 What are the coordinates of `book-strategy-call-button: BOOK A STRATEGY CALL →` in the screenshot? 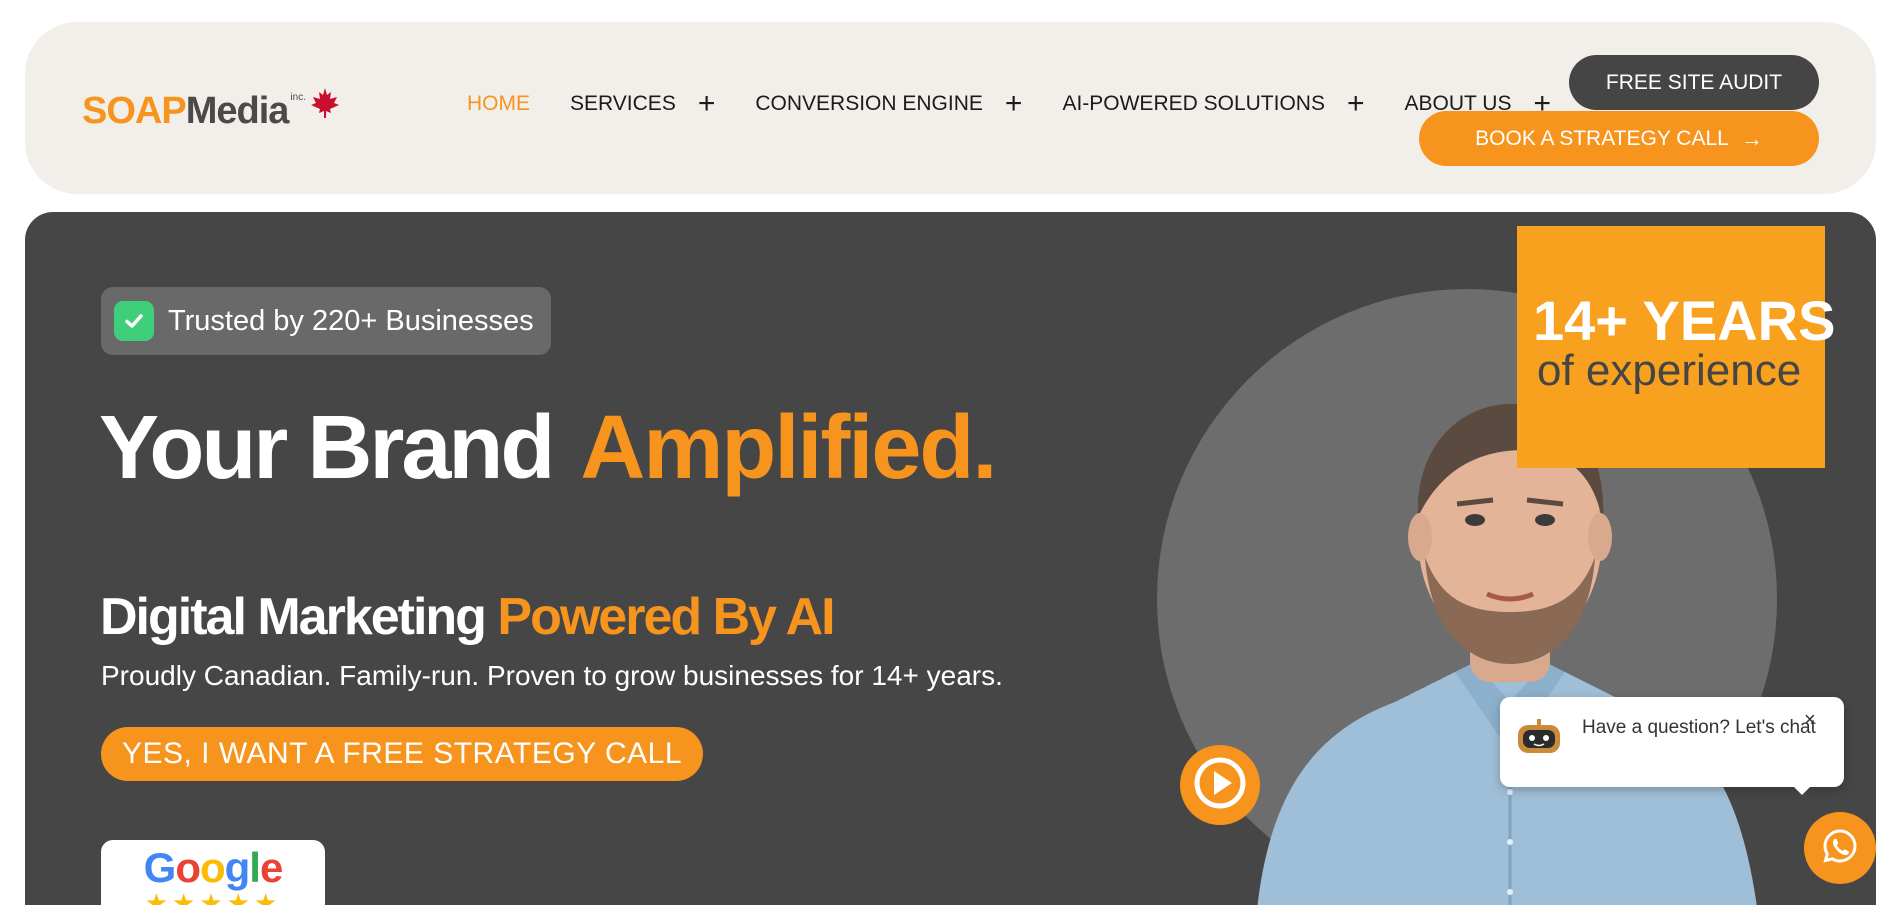 It's located at (1619, 138).